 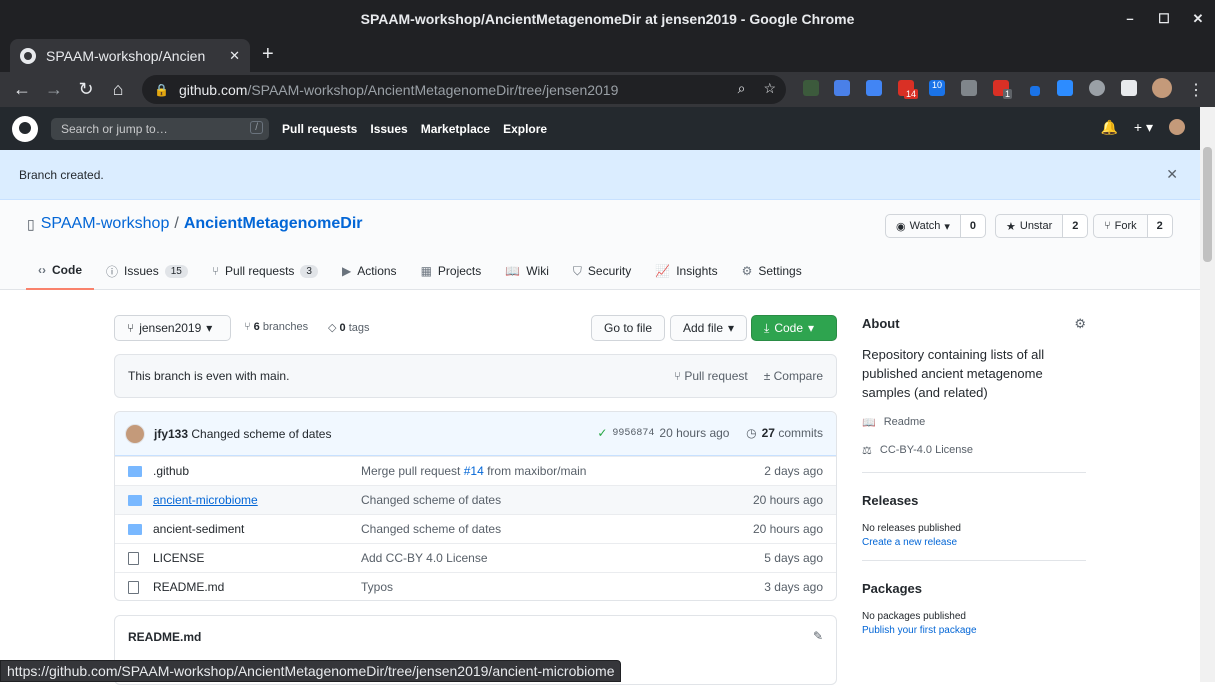 What do you see at coordinates (686, 271) in the screenshot?
I see `tab-insights: 📈 Insights` at bounding box center [686, 271].